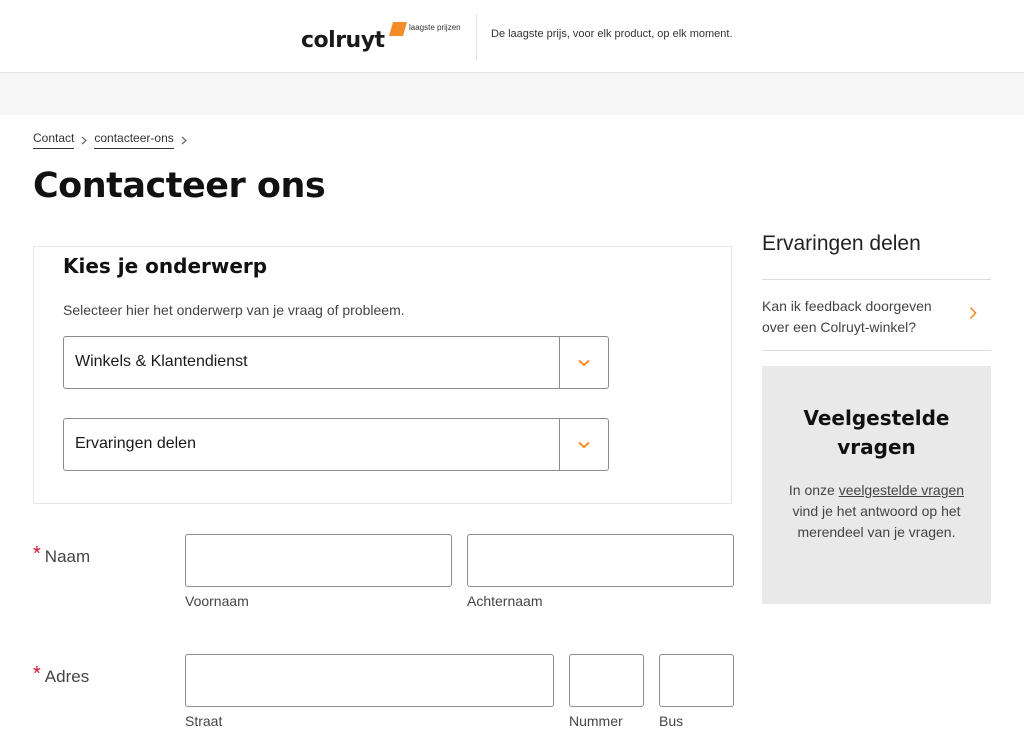 The image size is (1024, 741). What do you see at coordinates (135, 443) in the screenshot?
I see `subtopic-select-value: Ervaringen delen` at bounding box center [135, 443].